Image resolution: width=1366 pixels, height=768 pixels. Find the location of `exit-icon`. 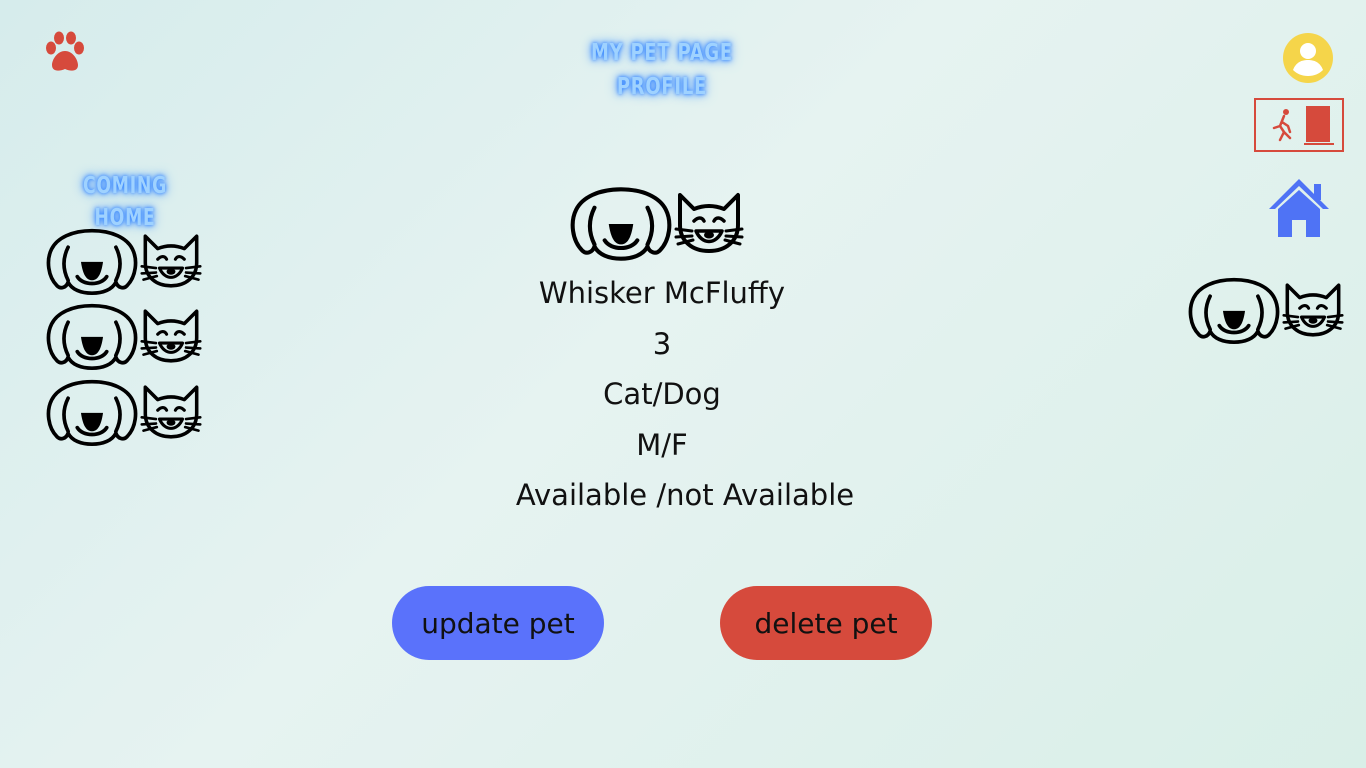

exit-icon is located at coordinates (1299, 125).